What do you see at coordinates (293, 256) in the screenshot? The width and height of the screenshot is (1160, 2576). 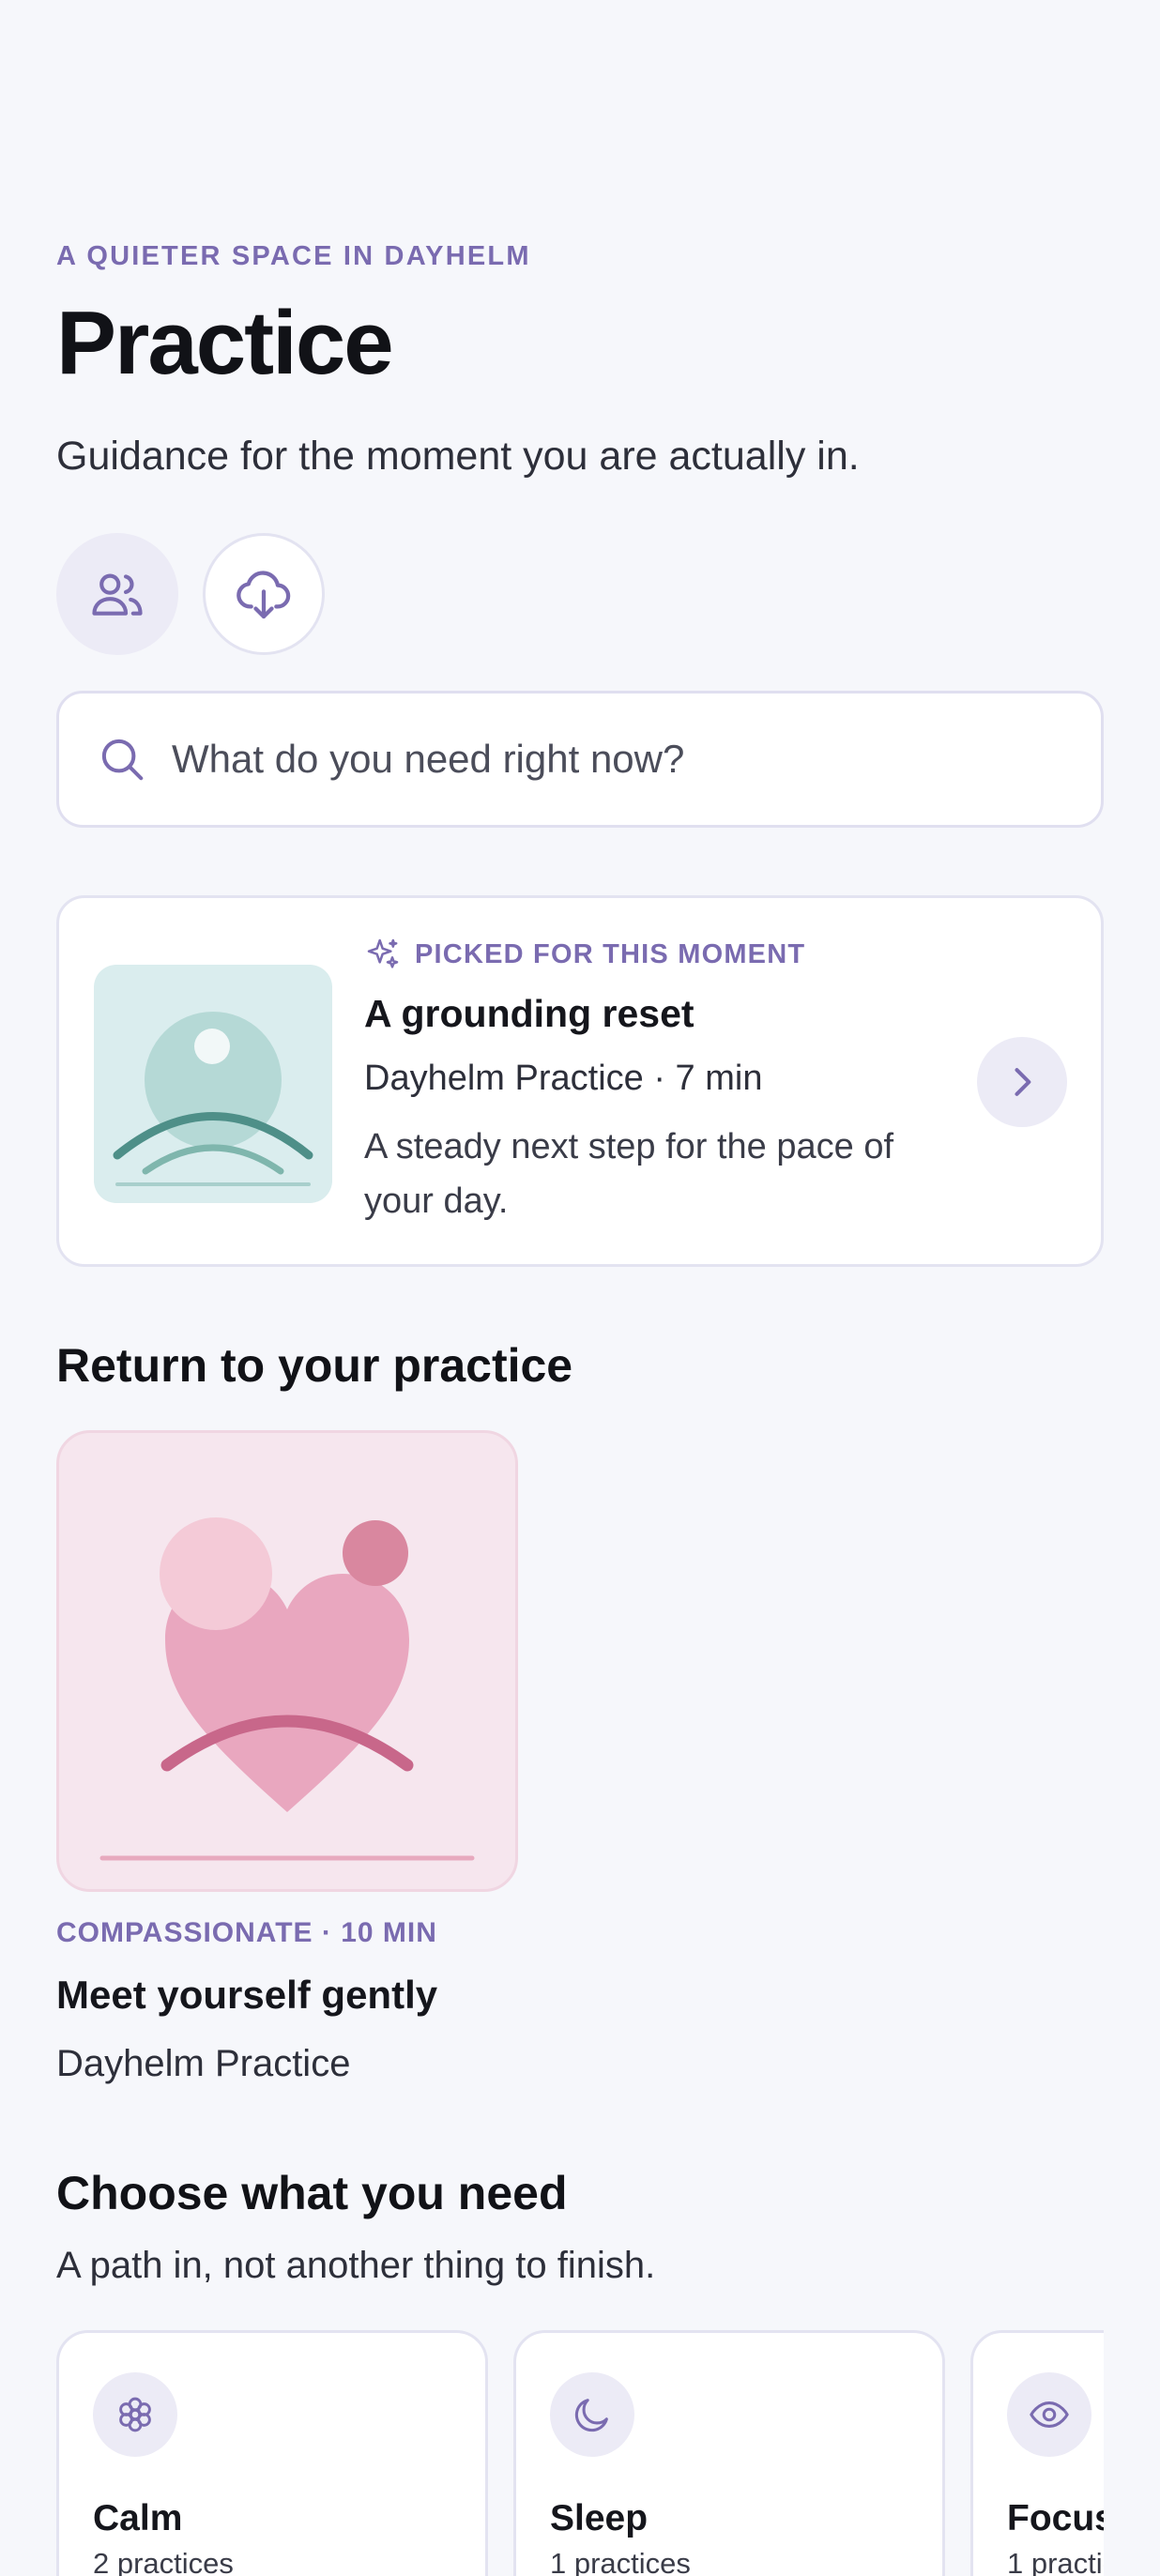 I see `page-eyebrow: A QUIETER SPACE IN DAYHELM` at bounding box center [293, 256].